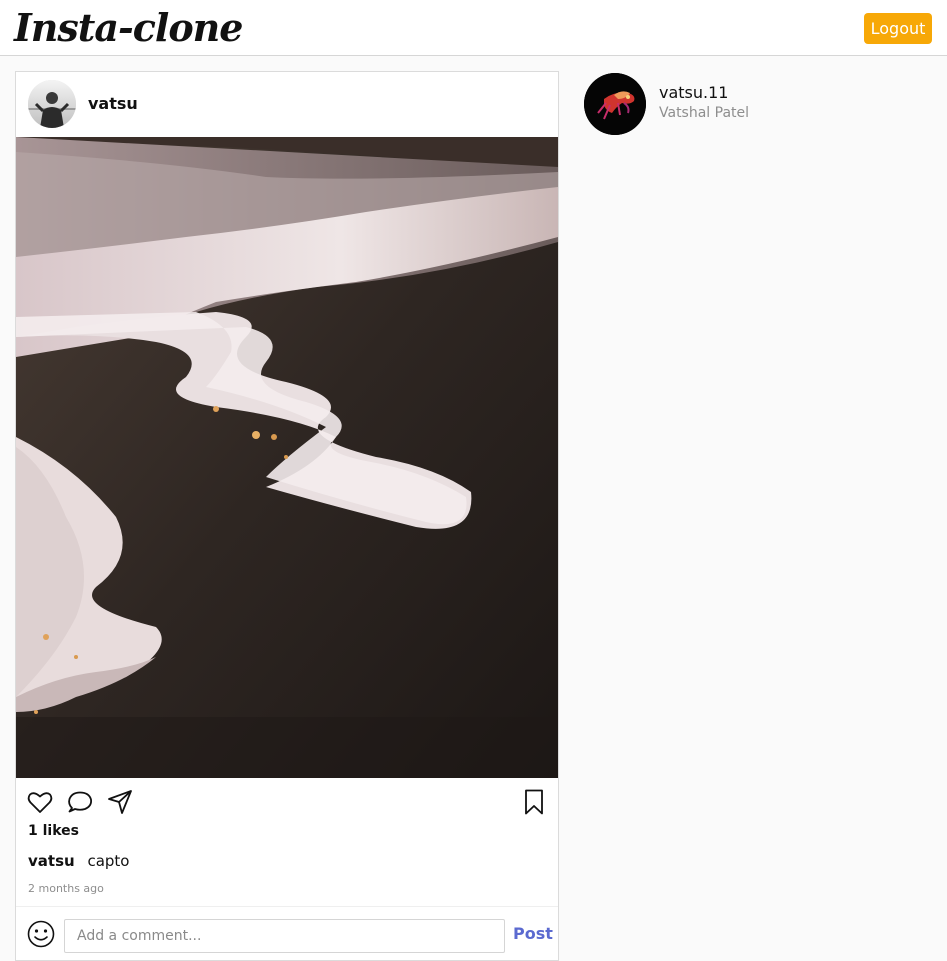 The width and height of the screenshot is (947, 961). I want to click on post-author-username: vatsu, so click(113, 103).